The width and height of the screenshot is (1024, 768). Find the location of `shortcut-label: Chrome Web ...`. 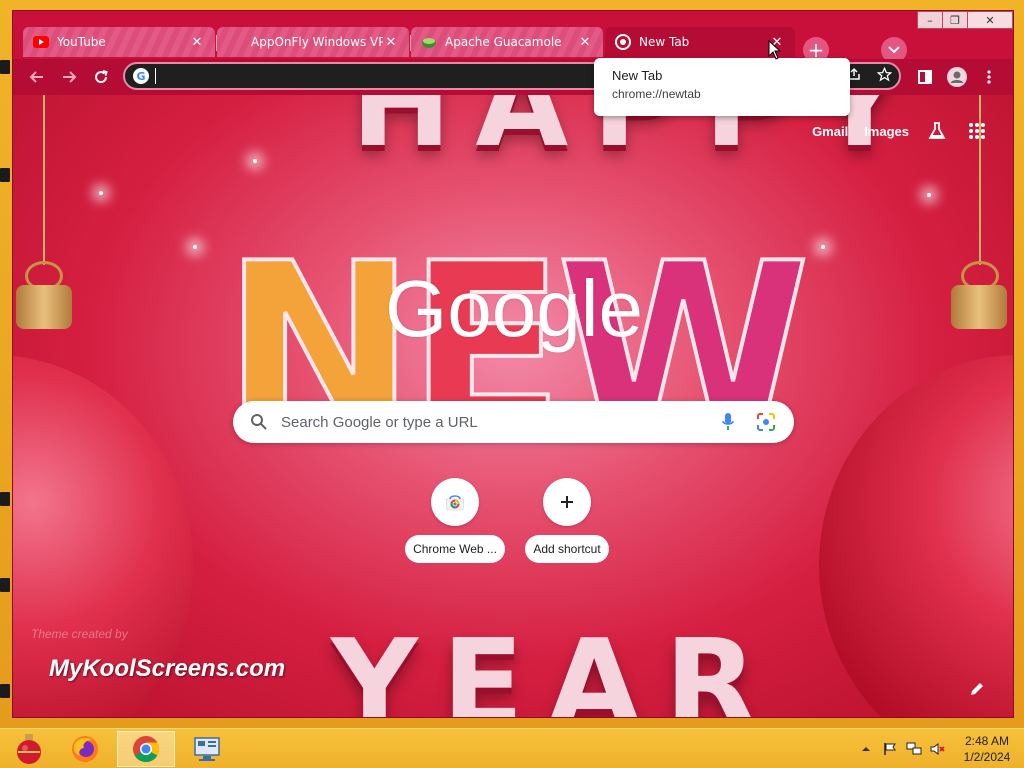

shortcut-label: Chrome Web ... is located at coordinates (455, 549).